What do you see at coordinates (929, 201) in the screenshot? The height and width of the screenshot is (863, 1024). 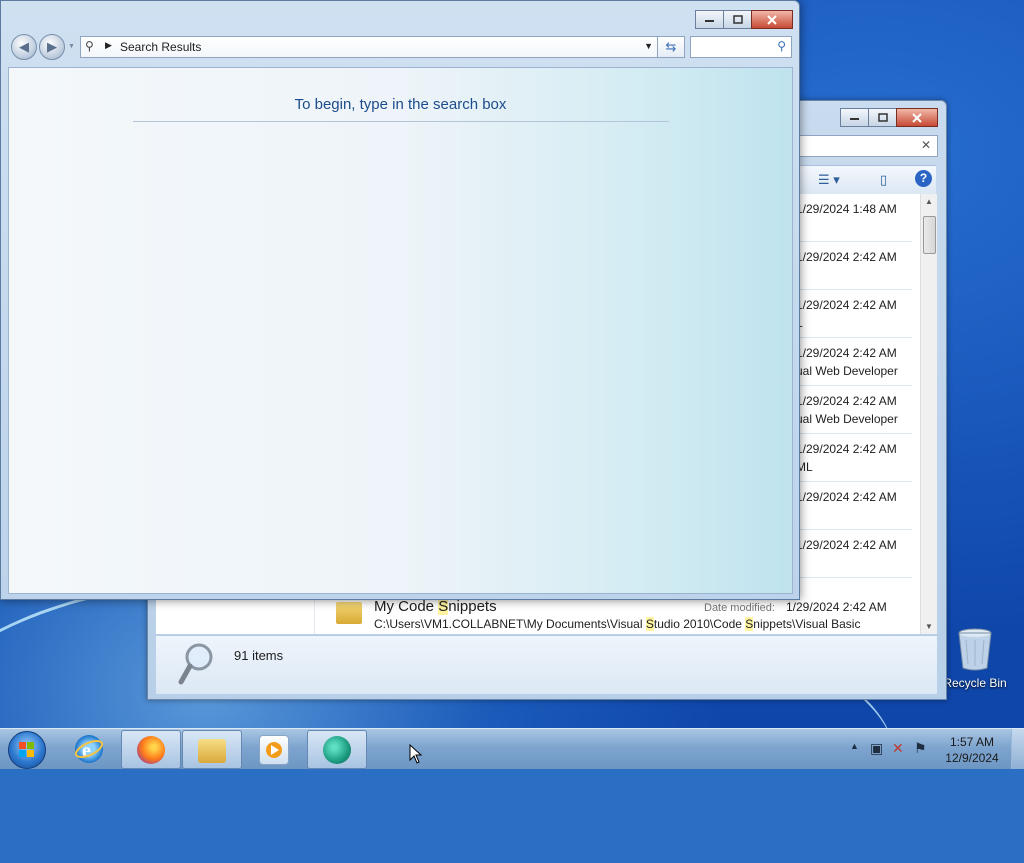 I see `scroll-up-icon: ▲` at bounding box center [929, 201].